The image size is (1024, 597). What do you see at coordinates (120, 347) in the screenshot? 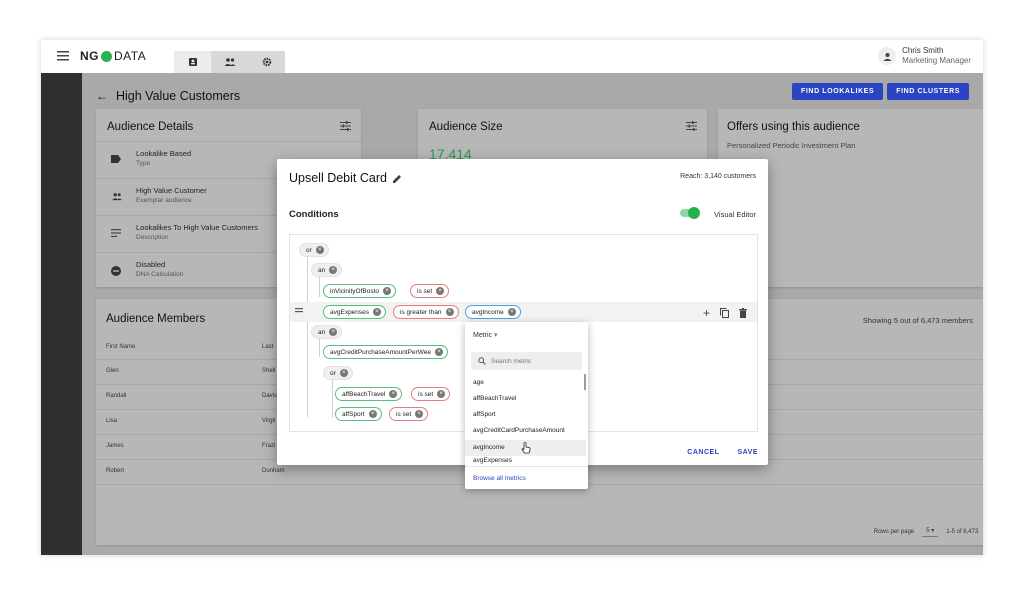
I see `column-header-first-name: First Name` at bounding box center [120, 347].